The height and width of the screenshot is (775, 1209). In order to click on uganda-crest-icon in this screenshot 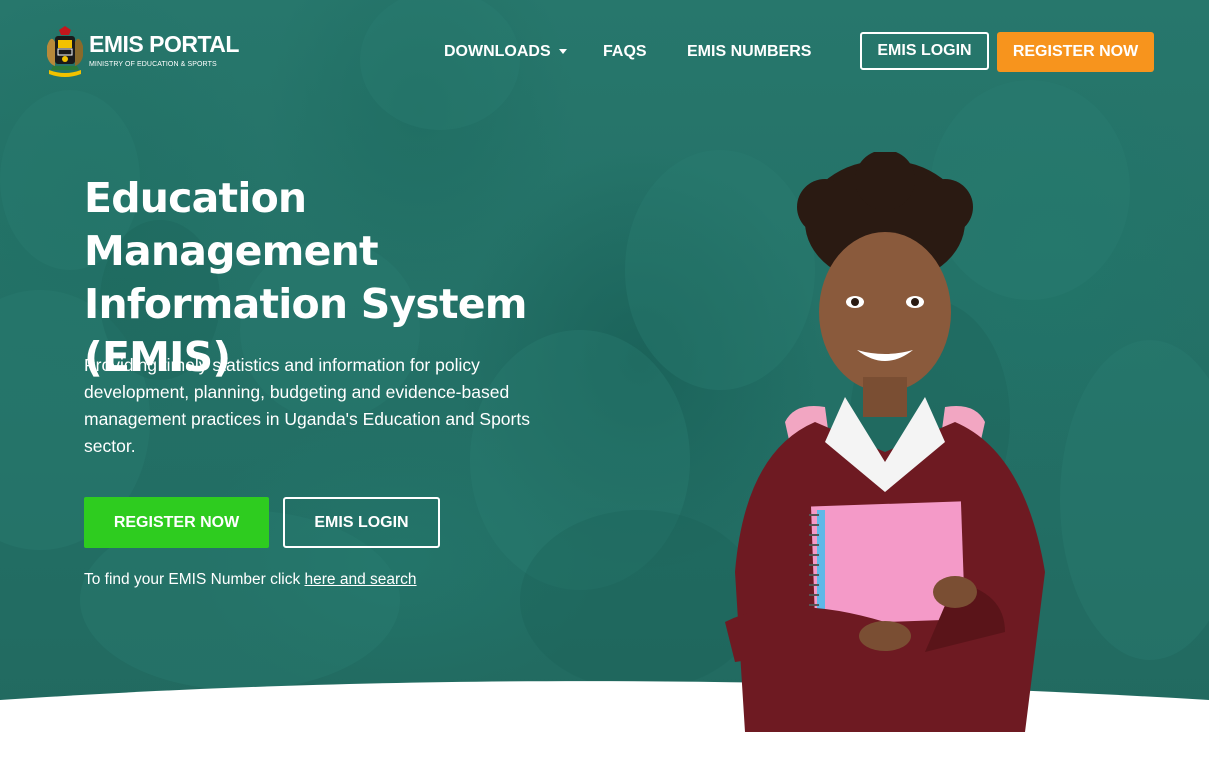, I will do `click(65, 51)`.